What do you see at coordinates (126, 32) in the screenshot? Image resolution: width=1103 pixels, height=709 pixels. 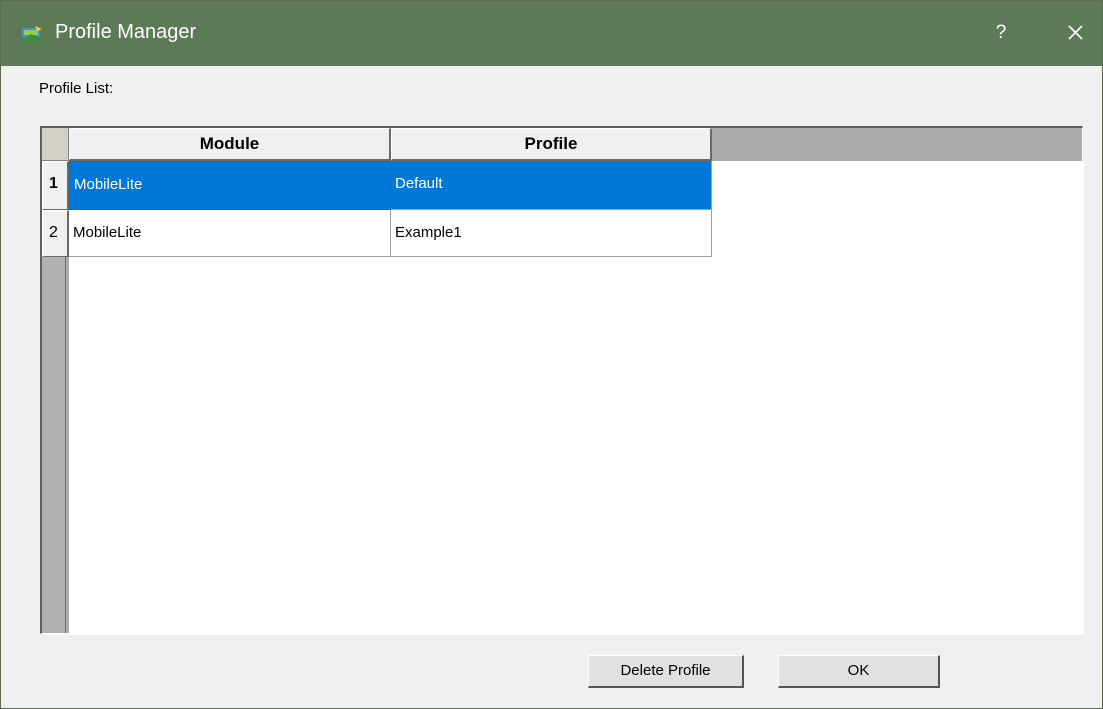 I see `window-title: Profile Manager` at bounding box center [126, 32].